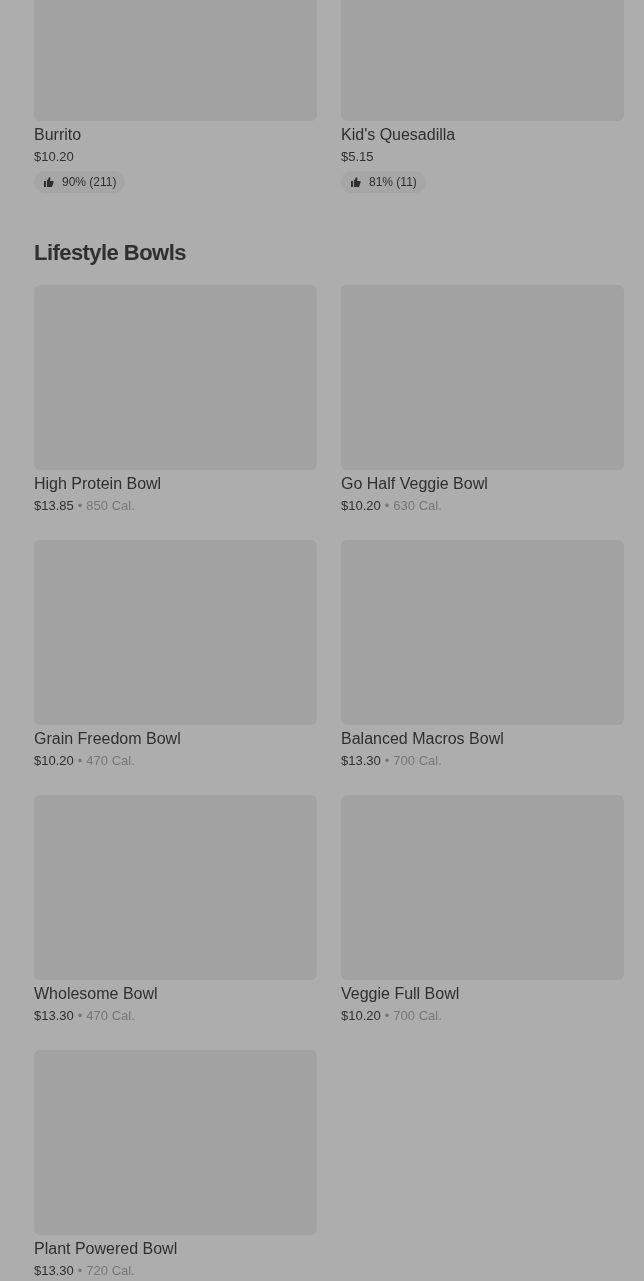 This screenshot has width=644, height=1281. I want to click on section-heading: Lifestyle Bowls, so click(110, 253).